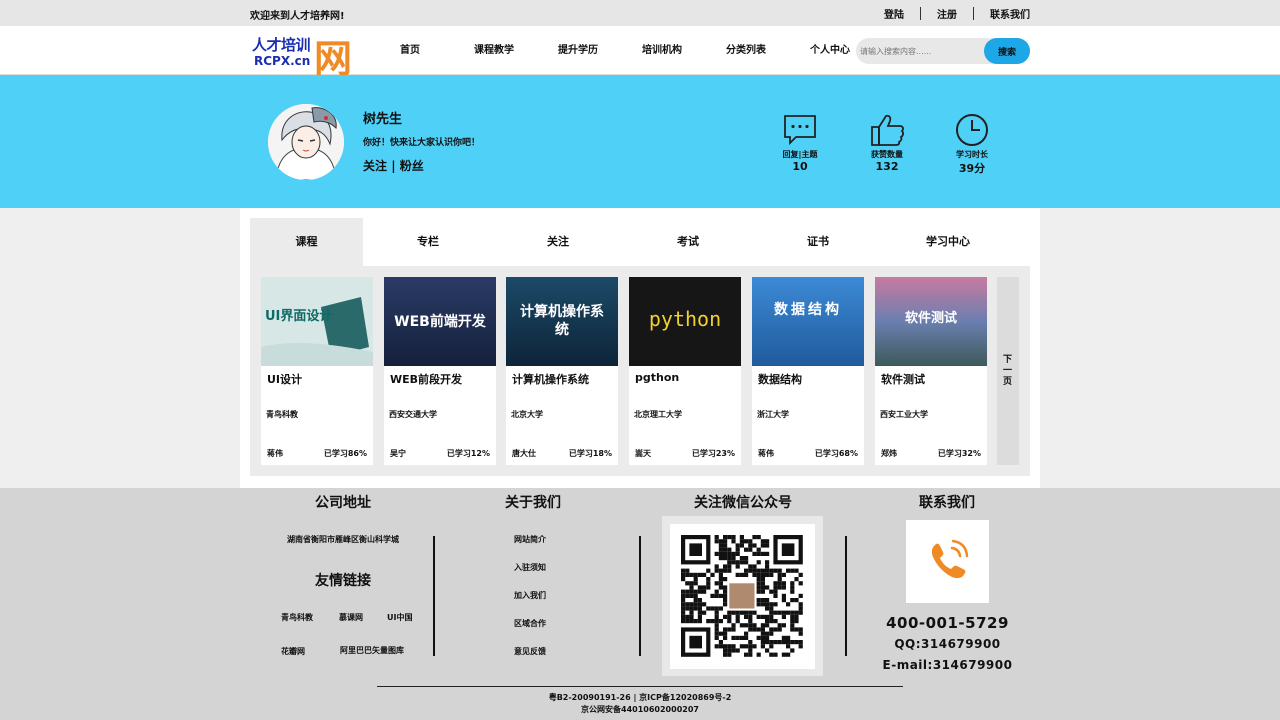 This screenshot has width=1280, height=720. Describe the element at coordinates (640, 686) in the screenshot. I see `footer-divider` at that location.